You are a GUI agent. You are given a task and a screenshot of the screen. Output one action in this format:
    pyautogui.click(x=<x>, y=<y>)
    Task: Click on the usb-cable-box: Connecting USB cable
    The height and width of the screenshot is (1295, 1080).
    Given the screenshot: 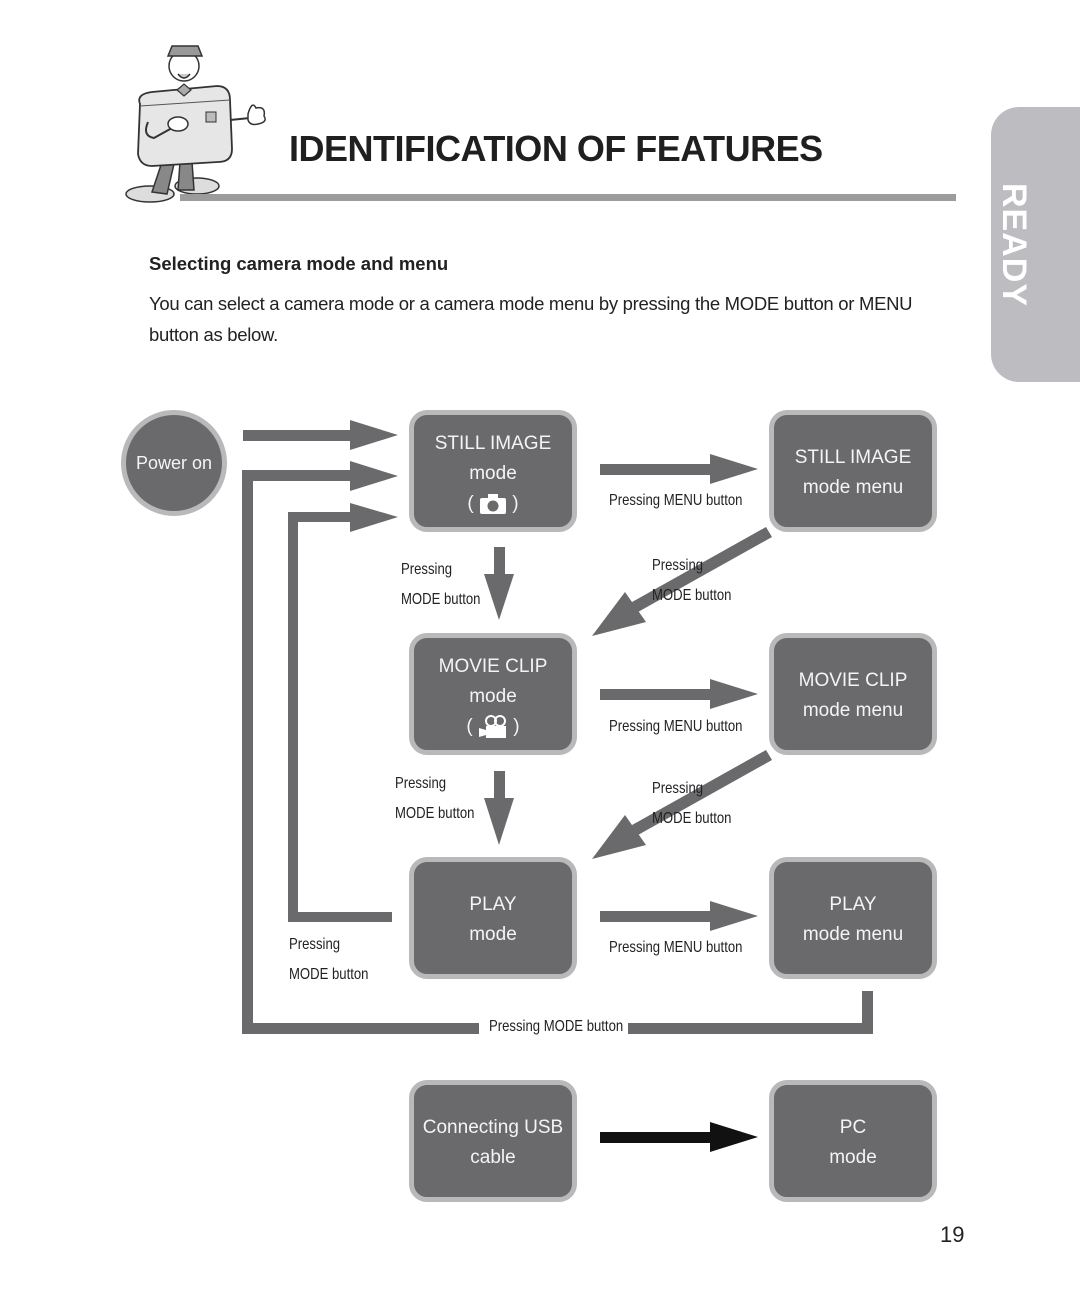 What is the action you would take?
    pyautogui.click(x=493, y=1141)
    